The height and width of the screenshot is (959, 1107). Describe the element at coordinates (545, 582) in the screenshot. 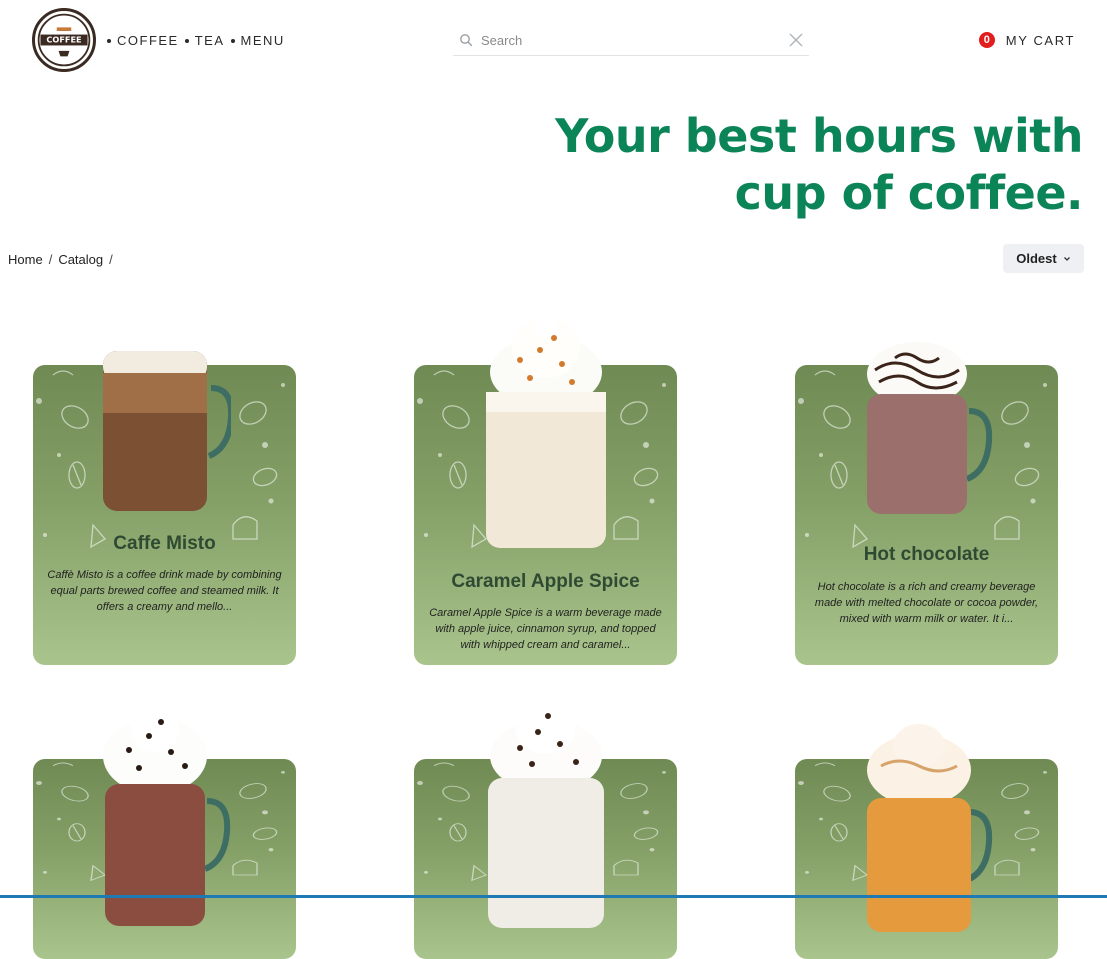

I see `product-title: Caramel Apple Spice` at that location.